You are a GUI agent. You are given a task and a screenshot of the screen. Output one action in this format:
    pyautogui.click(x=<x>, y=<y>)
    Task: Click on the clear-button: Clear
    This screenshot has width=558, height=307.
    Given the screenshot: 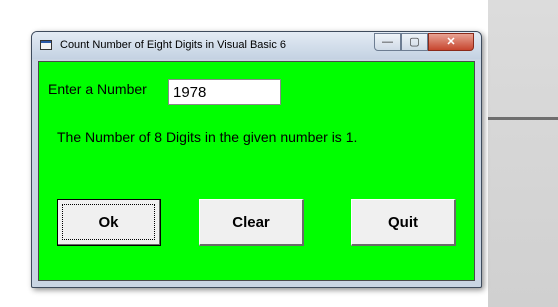 What is the action you would take?
    pyautogui.click(x=251, y=222)
    